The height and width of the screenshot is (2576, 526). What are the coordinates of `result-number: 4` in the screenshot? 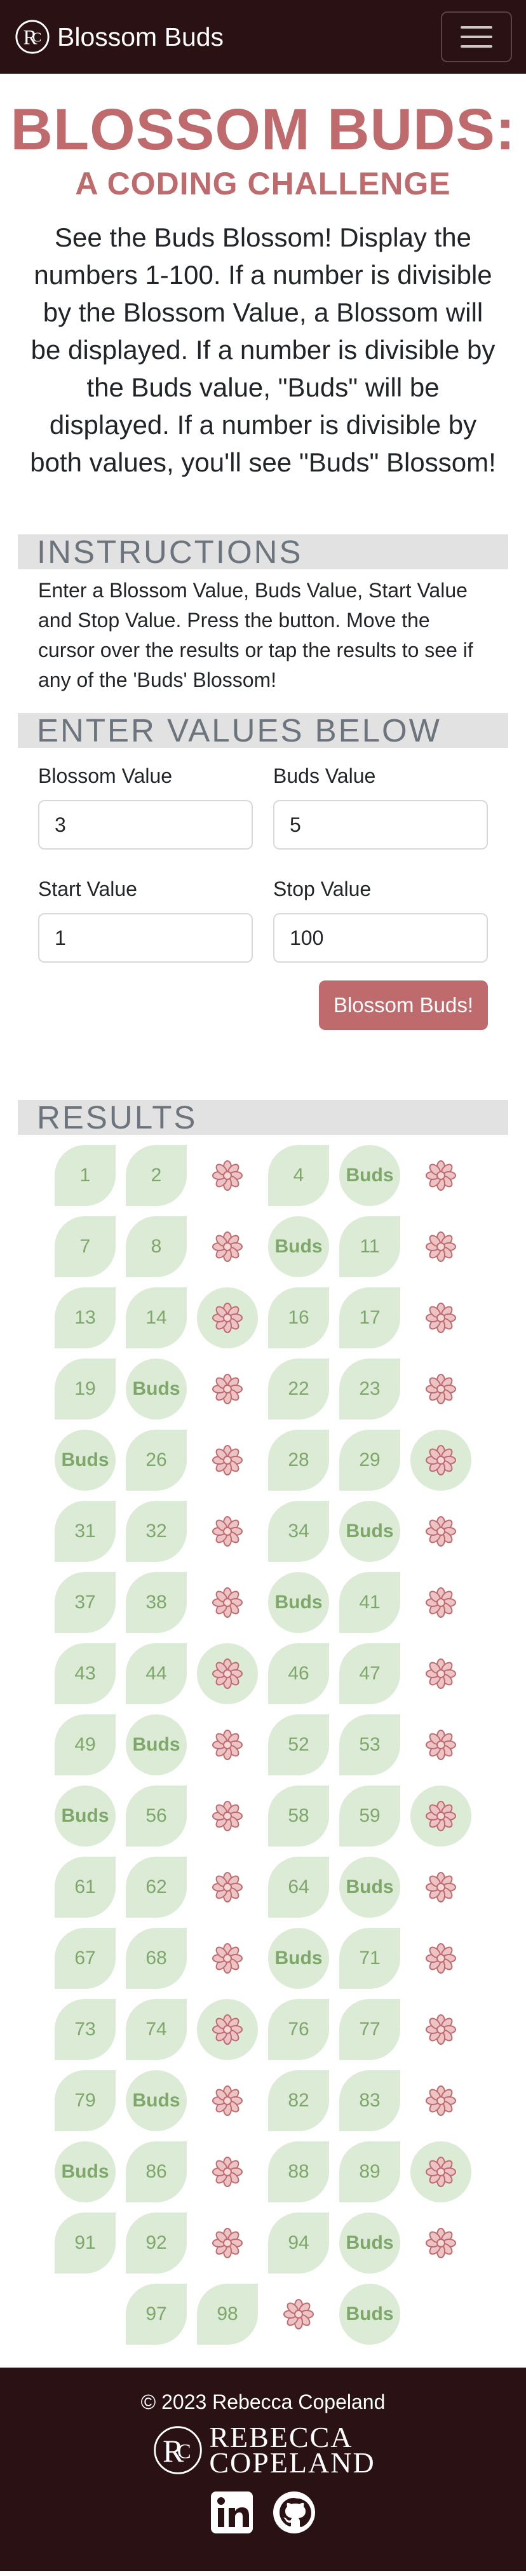 It's located at (298, 1175).